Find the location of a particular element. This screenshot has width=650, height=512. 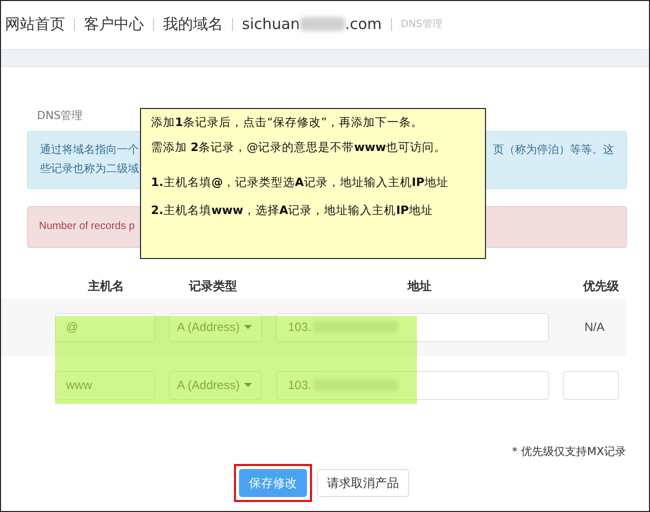

info-text: 通过将域名指向一个 is located at coordinates (89, 150).